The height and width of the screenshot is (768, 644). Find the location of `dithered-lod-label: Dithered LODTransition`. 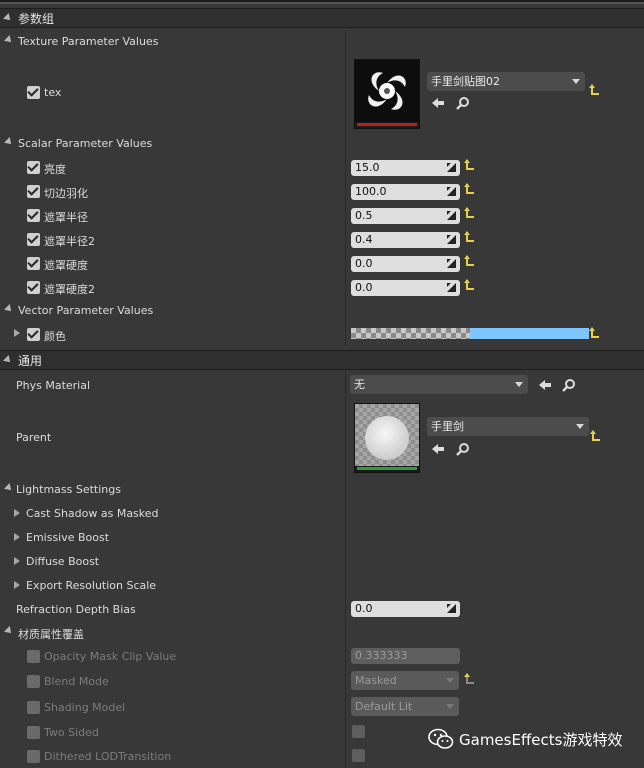

dithered-lod-label: Dithered LODTransition is located at coordinates (108, 756).